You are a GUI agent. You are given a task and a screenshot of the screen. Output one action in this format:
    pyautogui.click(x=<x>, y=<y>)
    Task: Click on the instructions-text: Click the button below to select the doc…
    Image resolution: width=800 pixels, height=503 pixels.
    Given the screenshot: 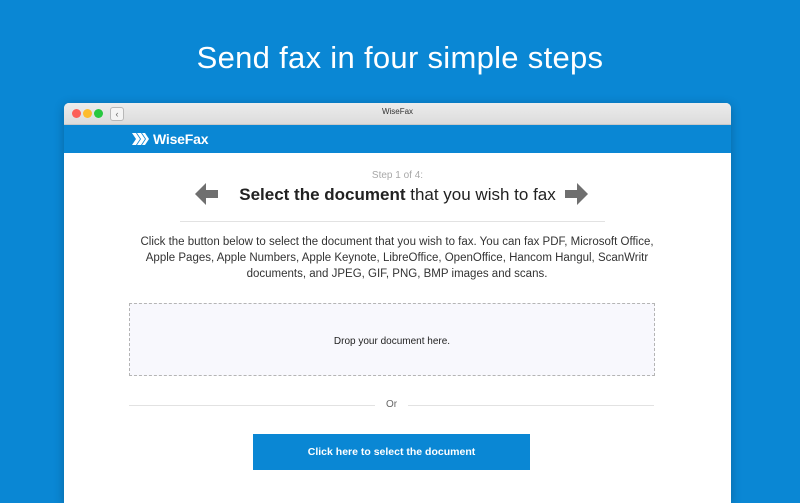 What is the action you would take?
    pyautogui.click(x=397, y=258)
    